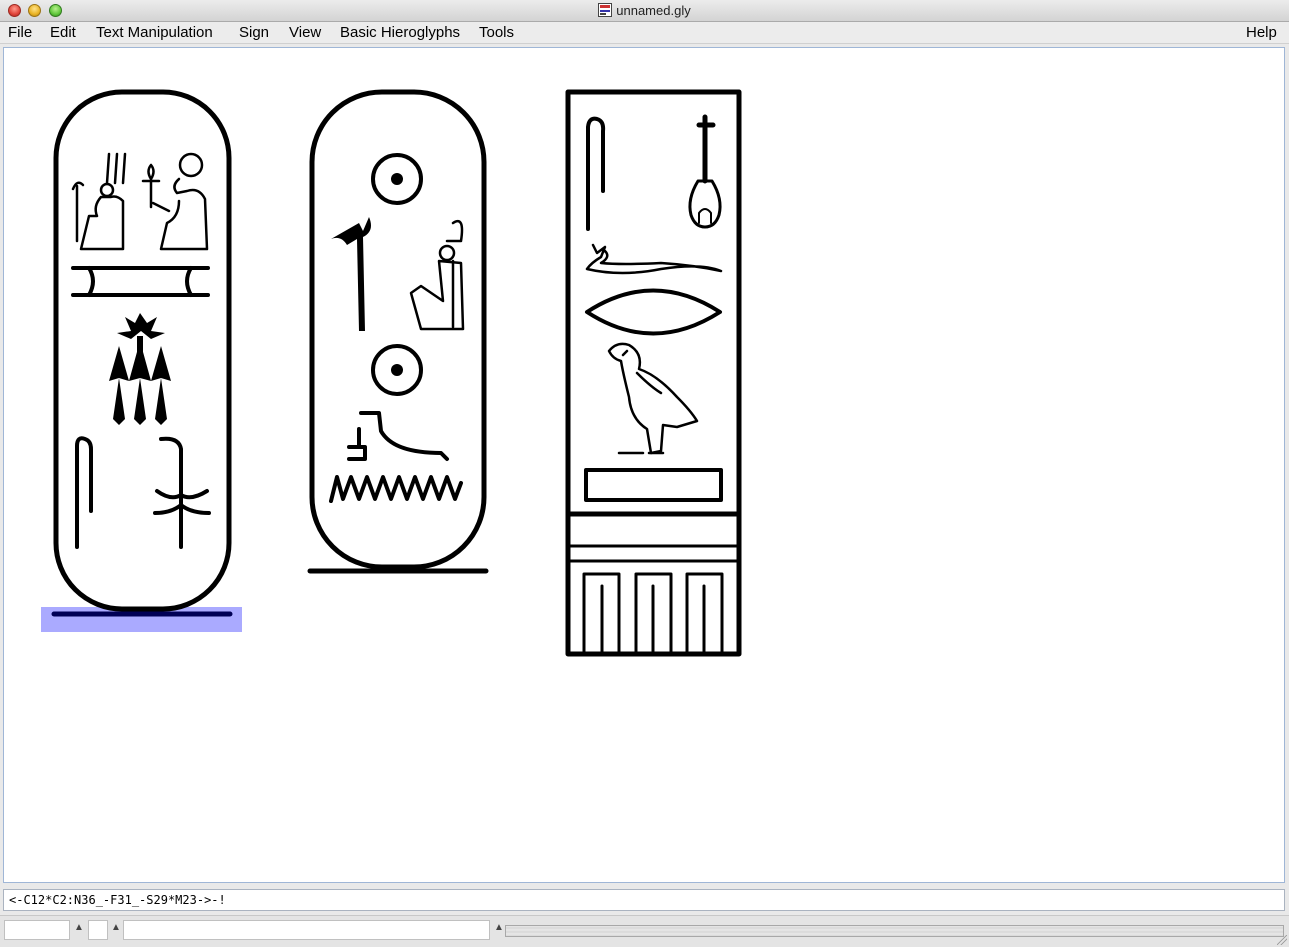 The height and width of the screenshot is (947, 1289). Describe the element at coordinates (140, 369) in the screenshot. I see `lily-glyph` at that location.